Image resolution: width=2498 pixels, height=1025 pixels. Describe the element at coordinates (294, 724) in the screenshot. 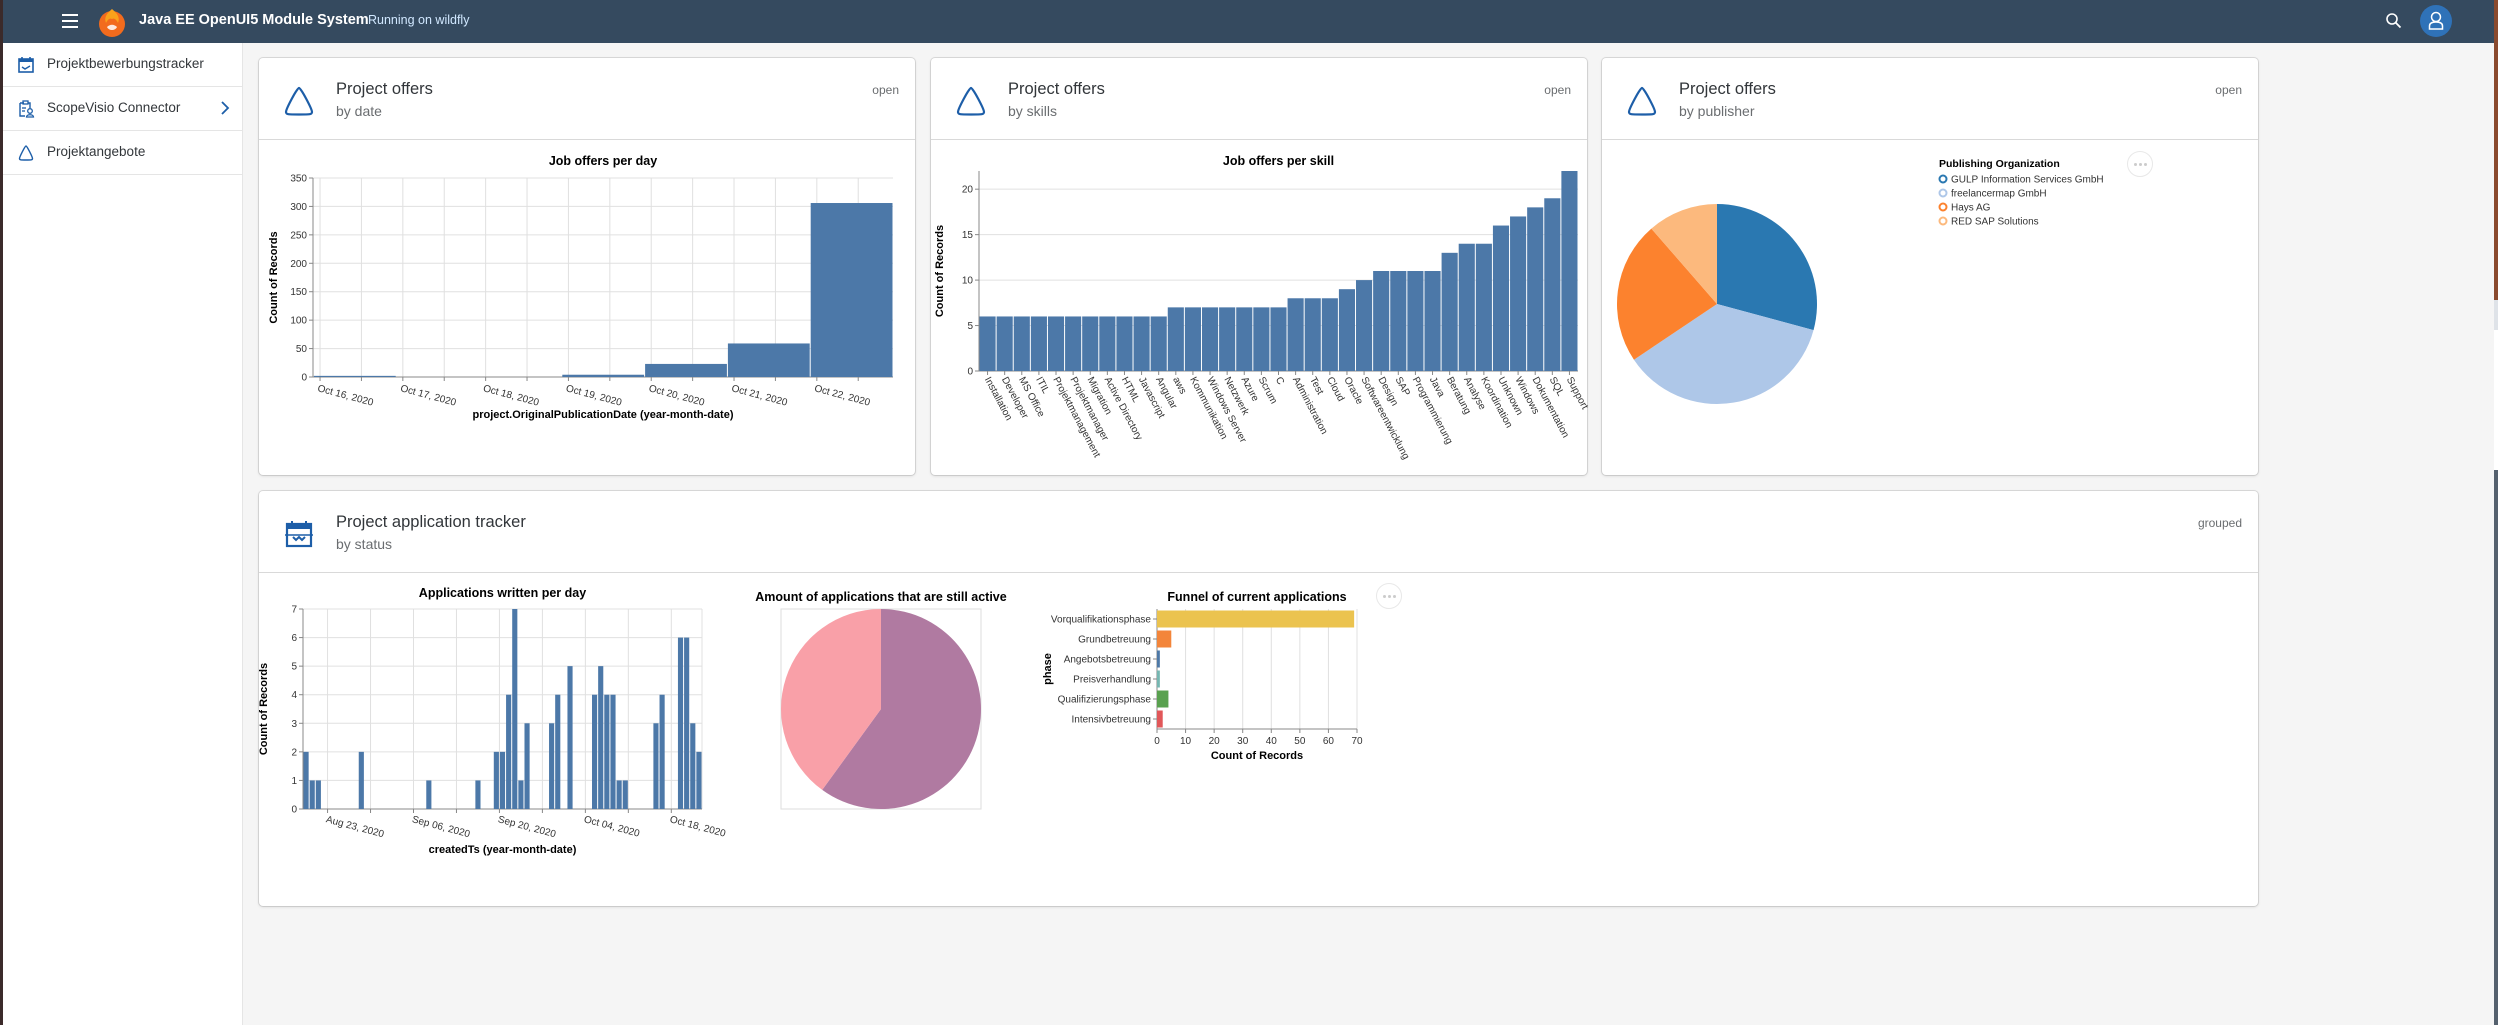

I see `y-tick-label: 3` at that location.